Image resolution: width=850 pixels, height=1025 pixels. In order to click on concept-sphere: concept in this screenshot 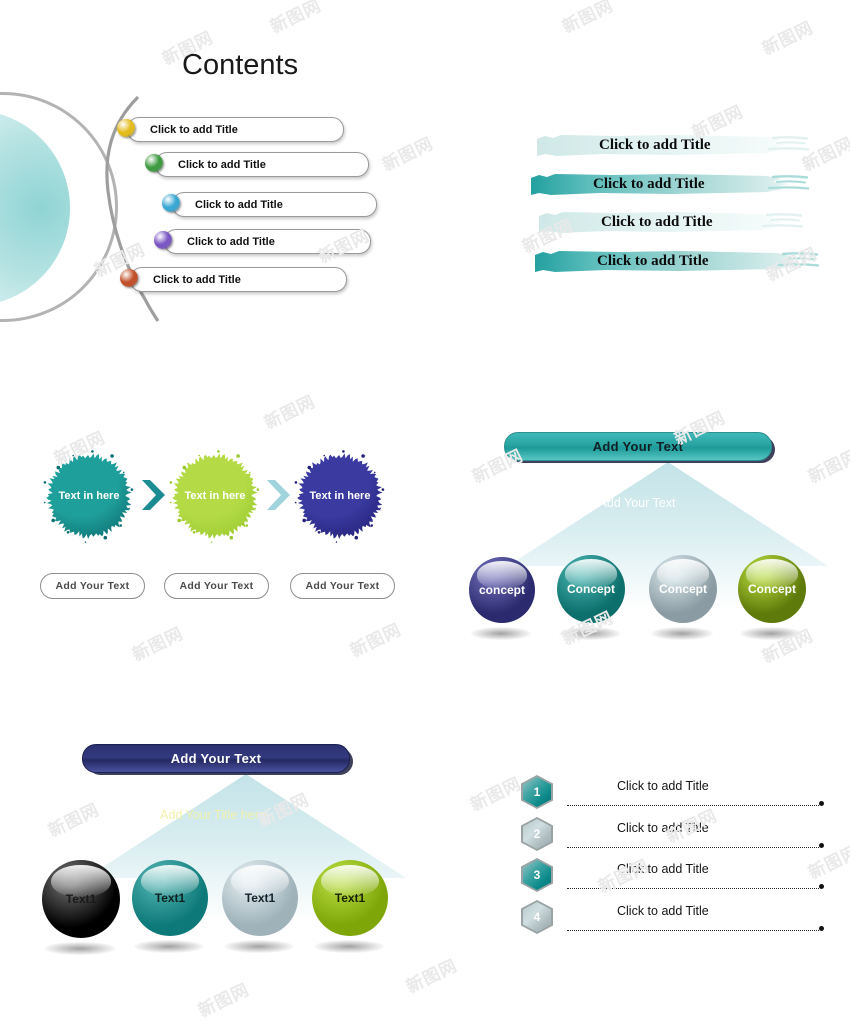, I will do `click(502, 590)`.